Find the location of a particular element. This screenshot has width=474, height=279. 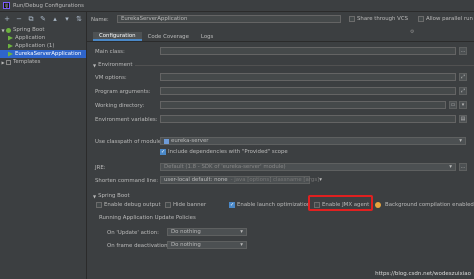

background-compilation-status: Background compilation enabled is located at coordinates (424, 205).